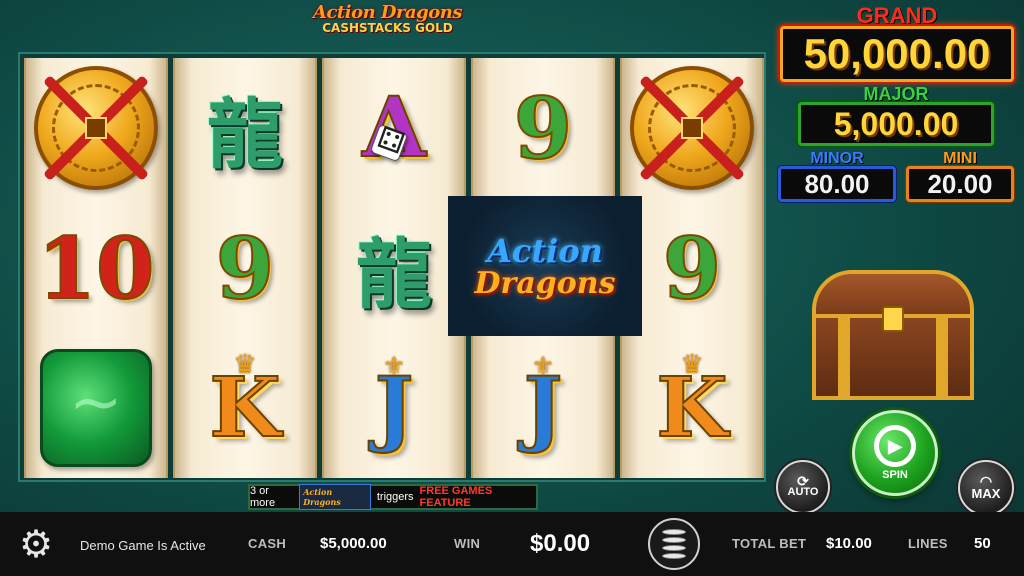 The image size is (1024, 576). I want to click on major-jackpot: MAJOR 5,000.00, so click(896, 115).